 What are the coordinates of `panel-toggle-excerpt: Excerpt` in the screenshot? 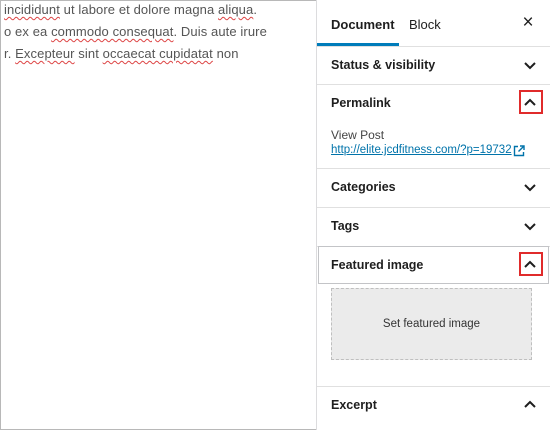 It's located at (433, 405).